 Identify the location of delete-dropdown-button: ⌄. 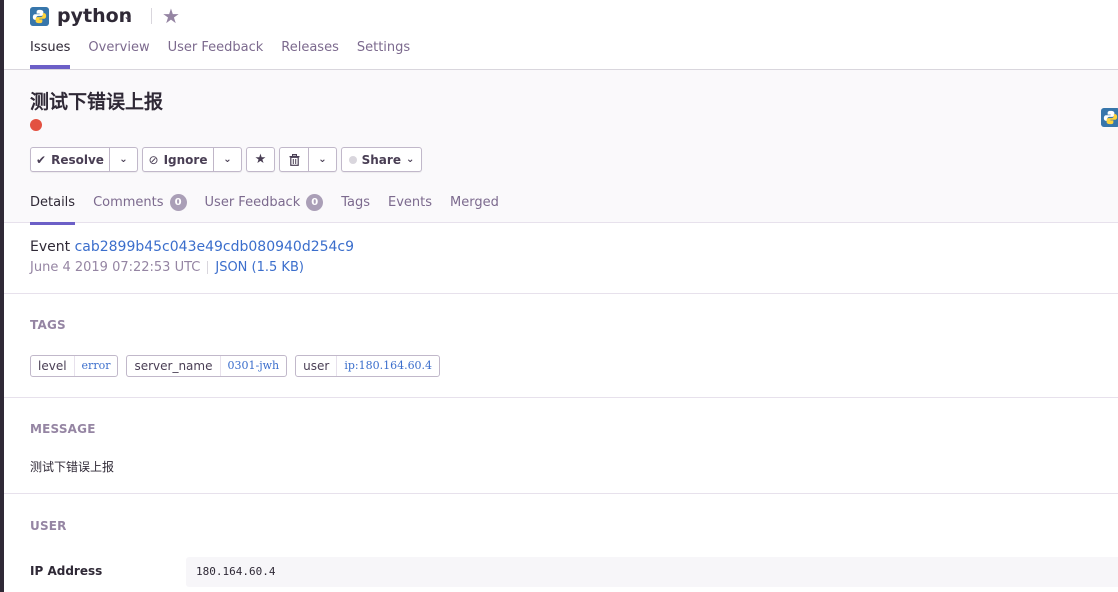
(323, 159).